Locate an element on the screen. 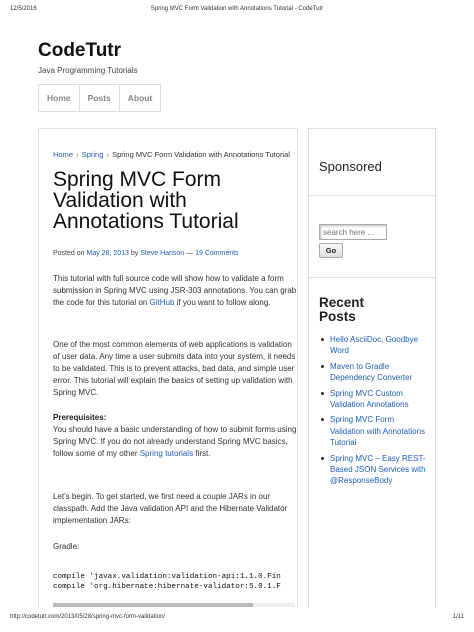 Image resolution: width=474 pixels, height=632 pixels. recent-post-item: Maven to Gradle Dependency Converter is located at coordinates (374, 372).